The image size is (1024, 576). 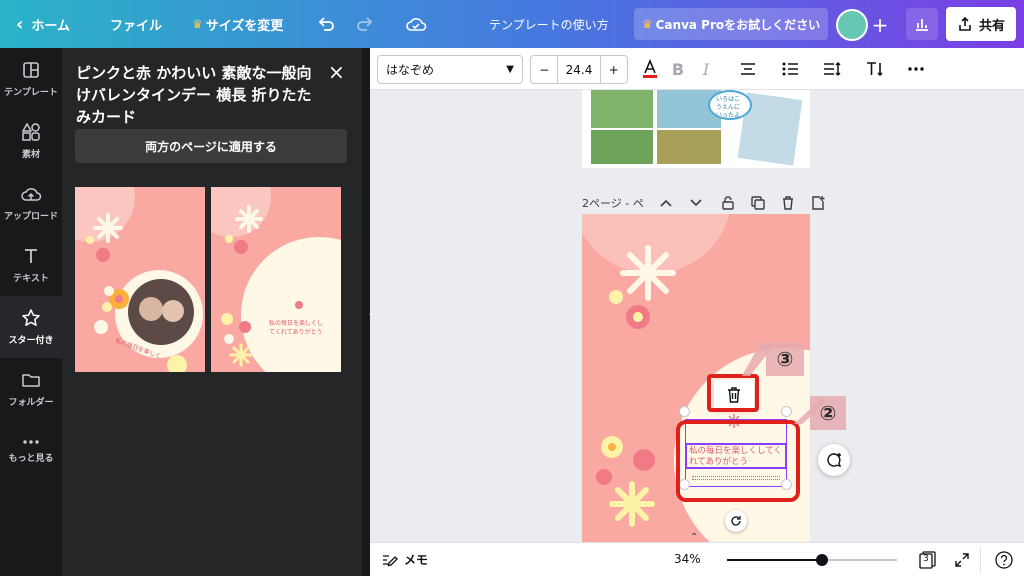 I want to click on chevron-left-icon: ‹, so click(x=20, y=24).